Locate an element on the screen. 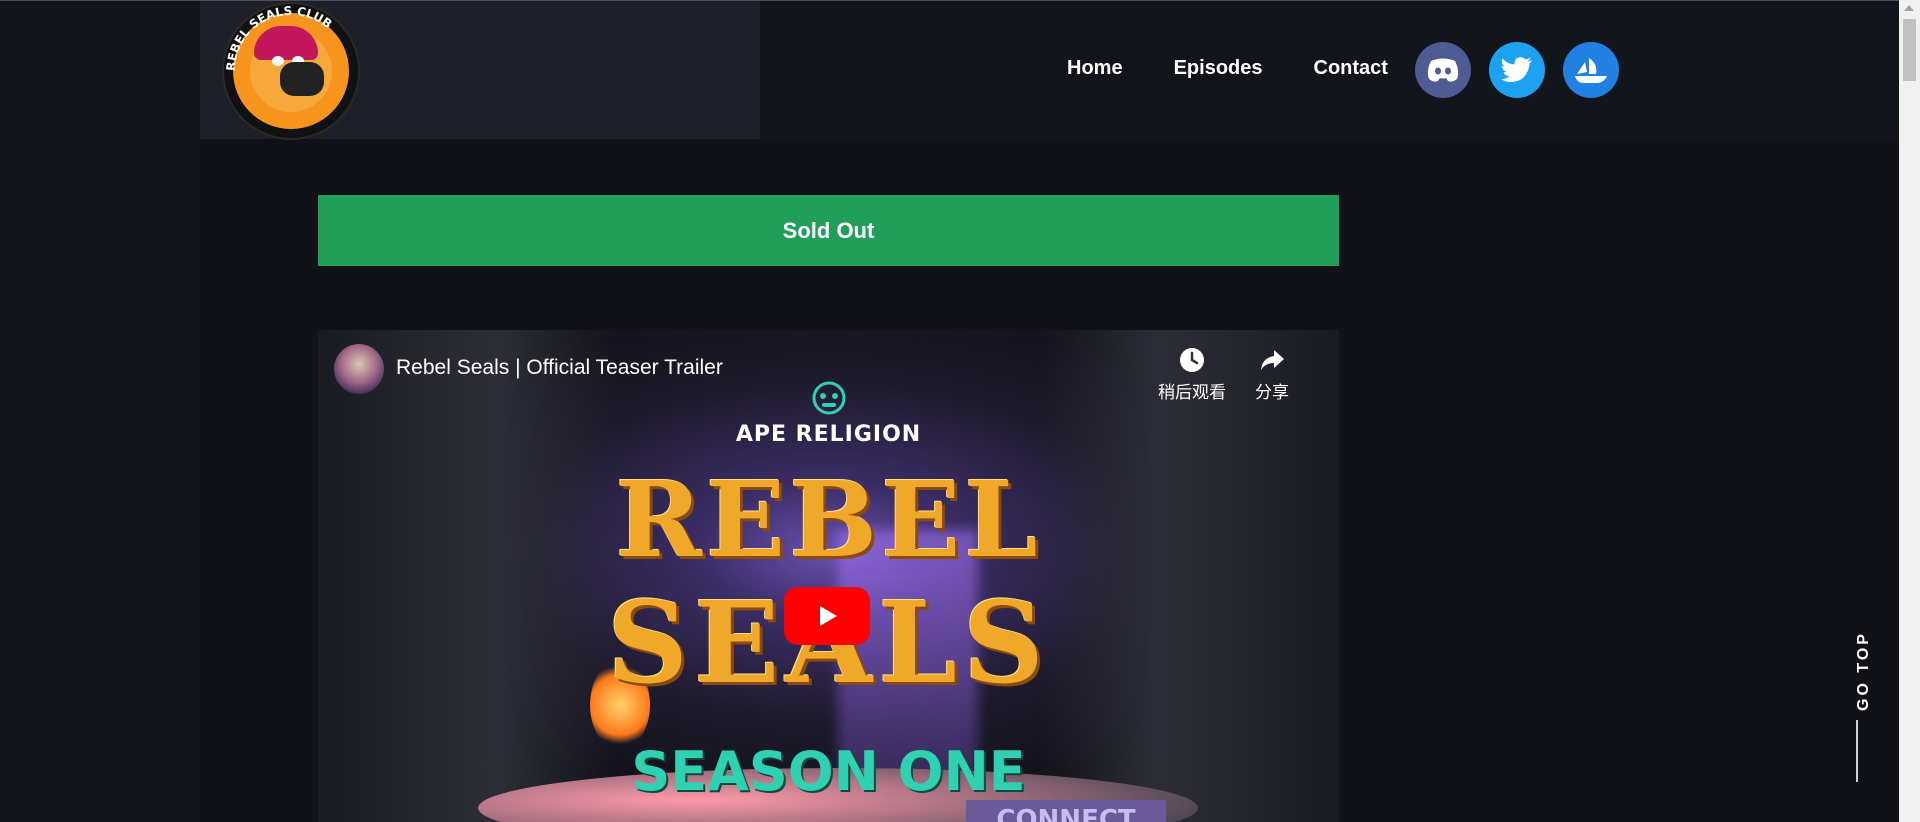 The width and height of the screenshot is (1920, 822). youtube-play-button is located at coordinates (827, 616).